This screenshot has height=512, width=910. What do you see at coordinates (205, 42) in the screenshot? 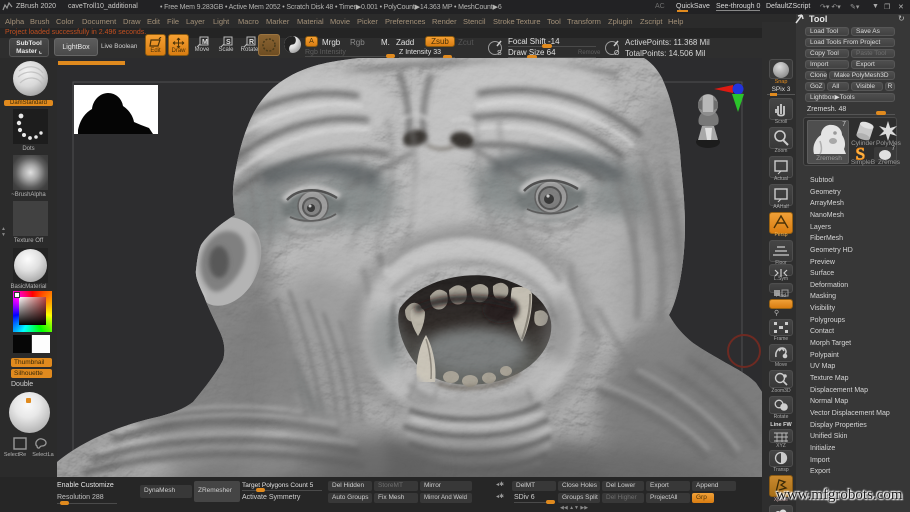
I see `svg-text: M` at bounding box center [205, 42].